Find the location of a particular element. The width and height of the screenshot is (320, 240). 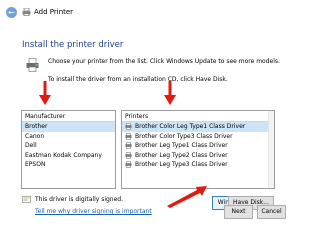

manufacturer-item: Dell is located at coordinates (68, 146).